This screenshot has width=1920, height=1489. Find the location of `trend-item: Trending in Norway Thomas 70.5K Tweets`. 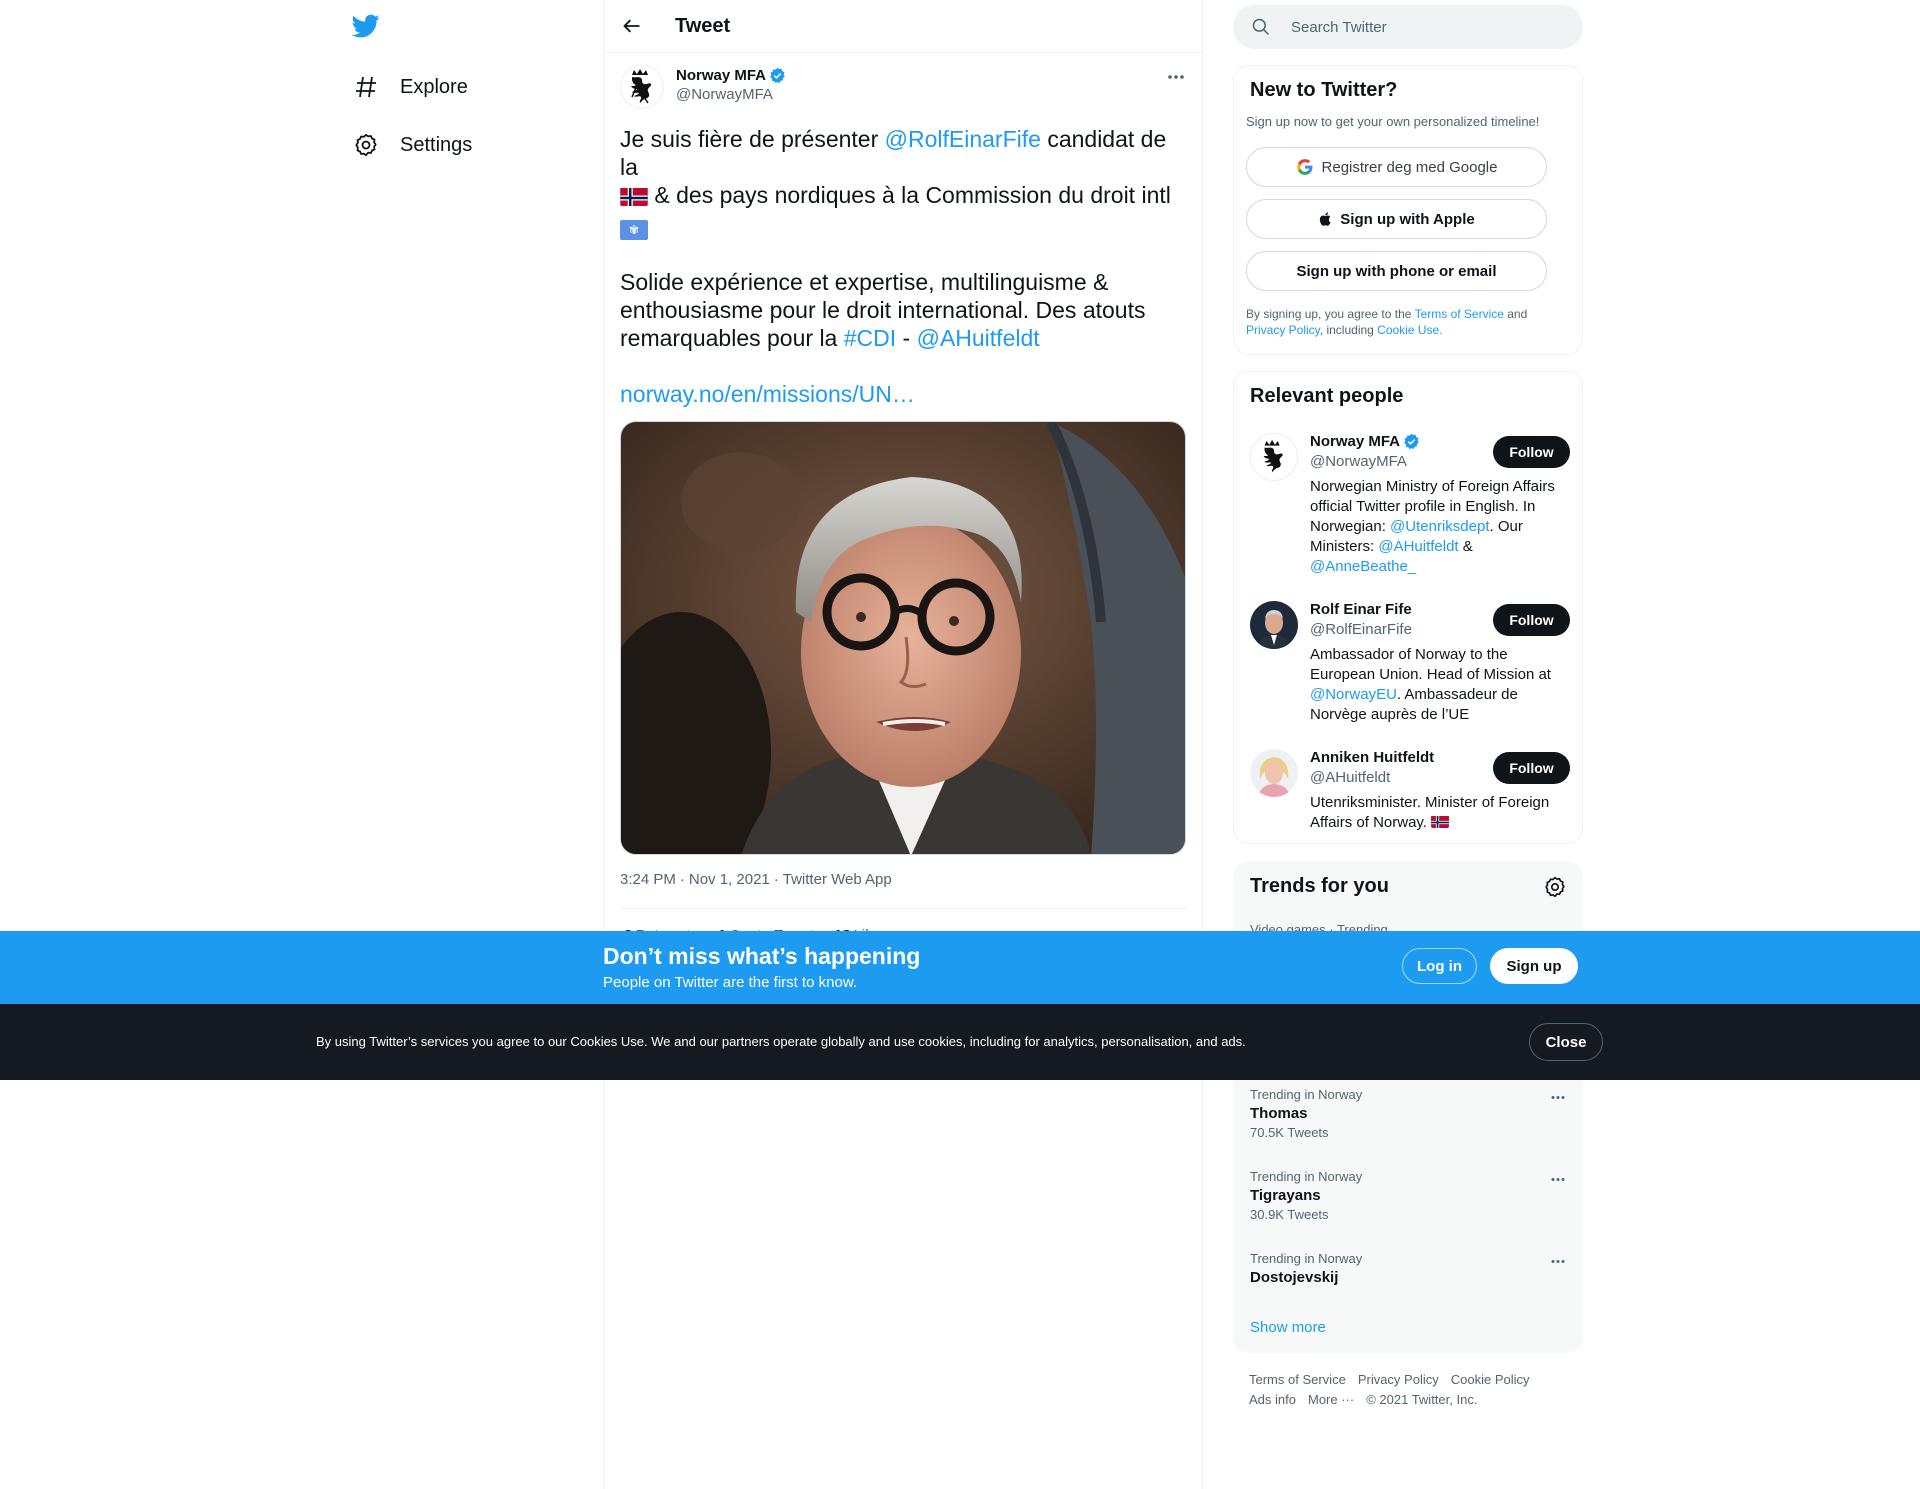

trend-item: Trending in Norway Thomas 70.5K Tweets is located at coordinates (1410, 1113).